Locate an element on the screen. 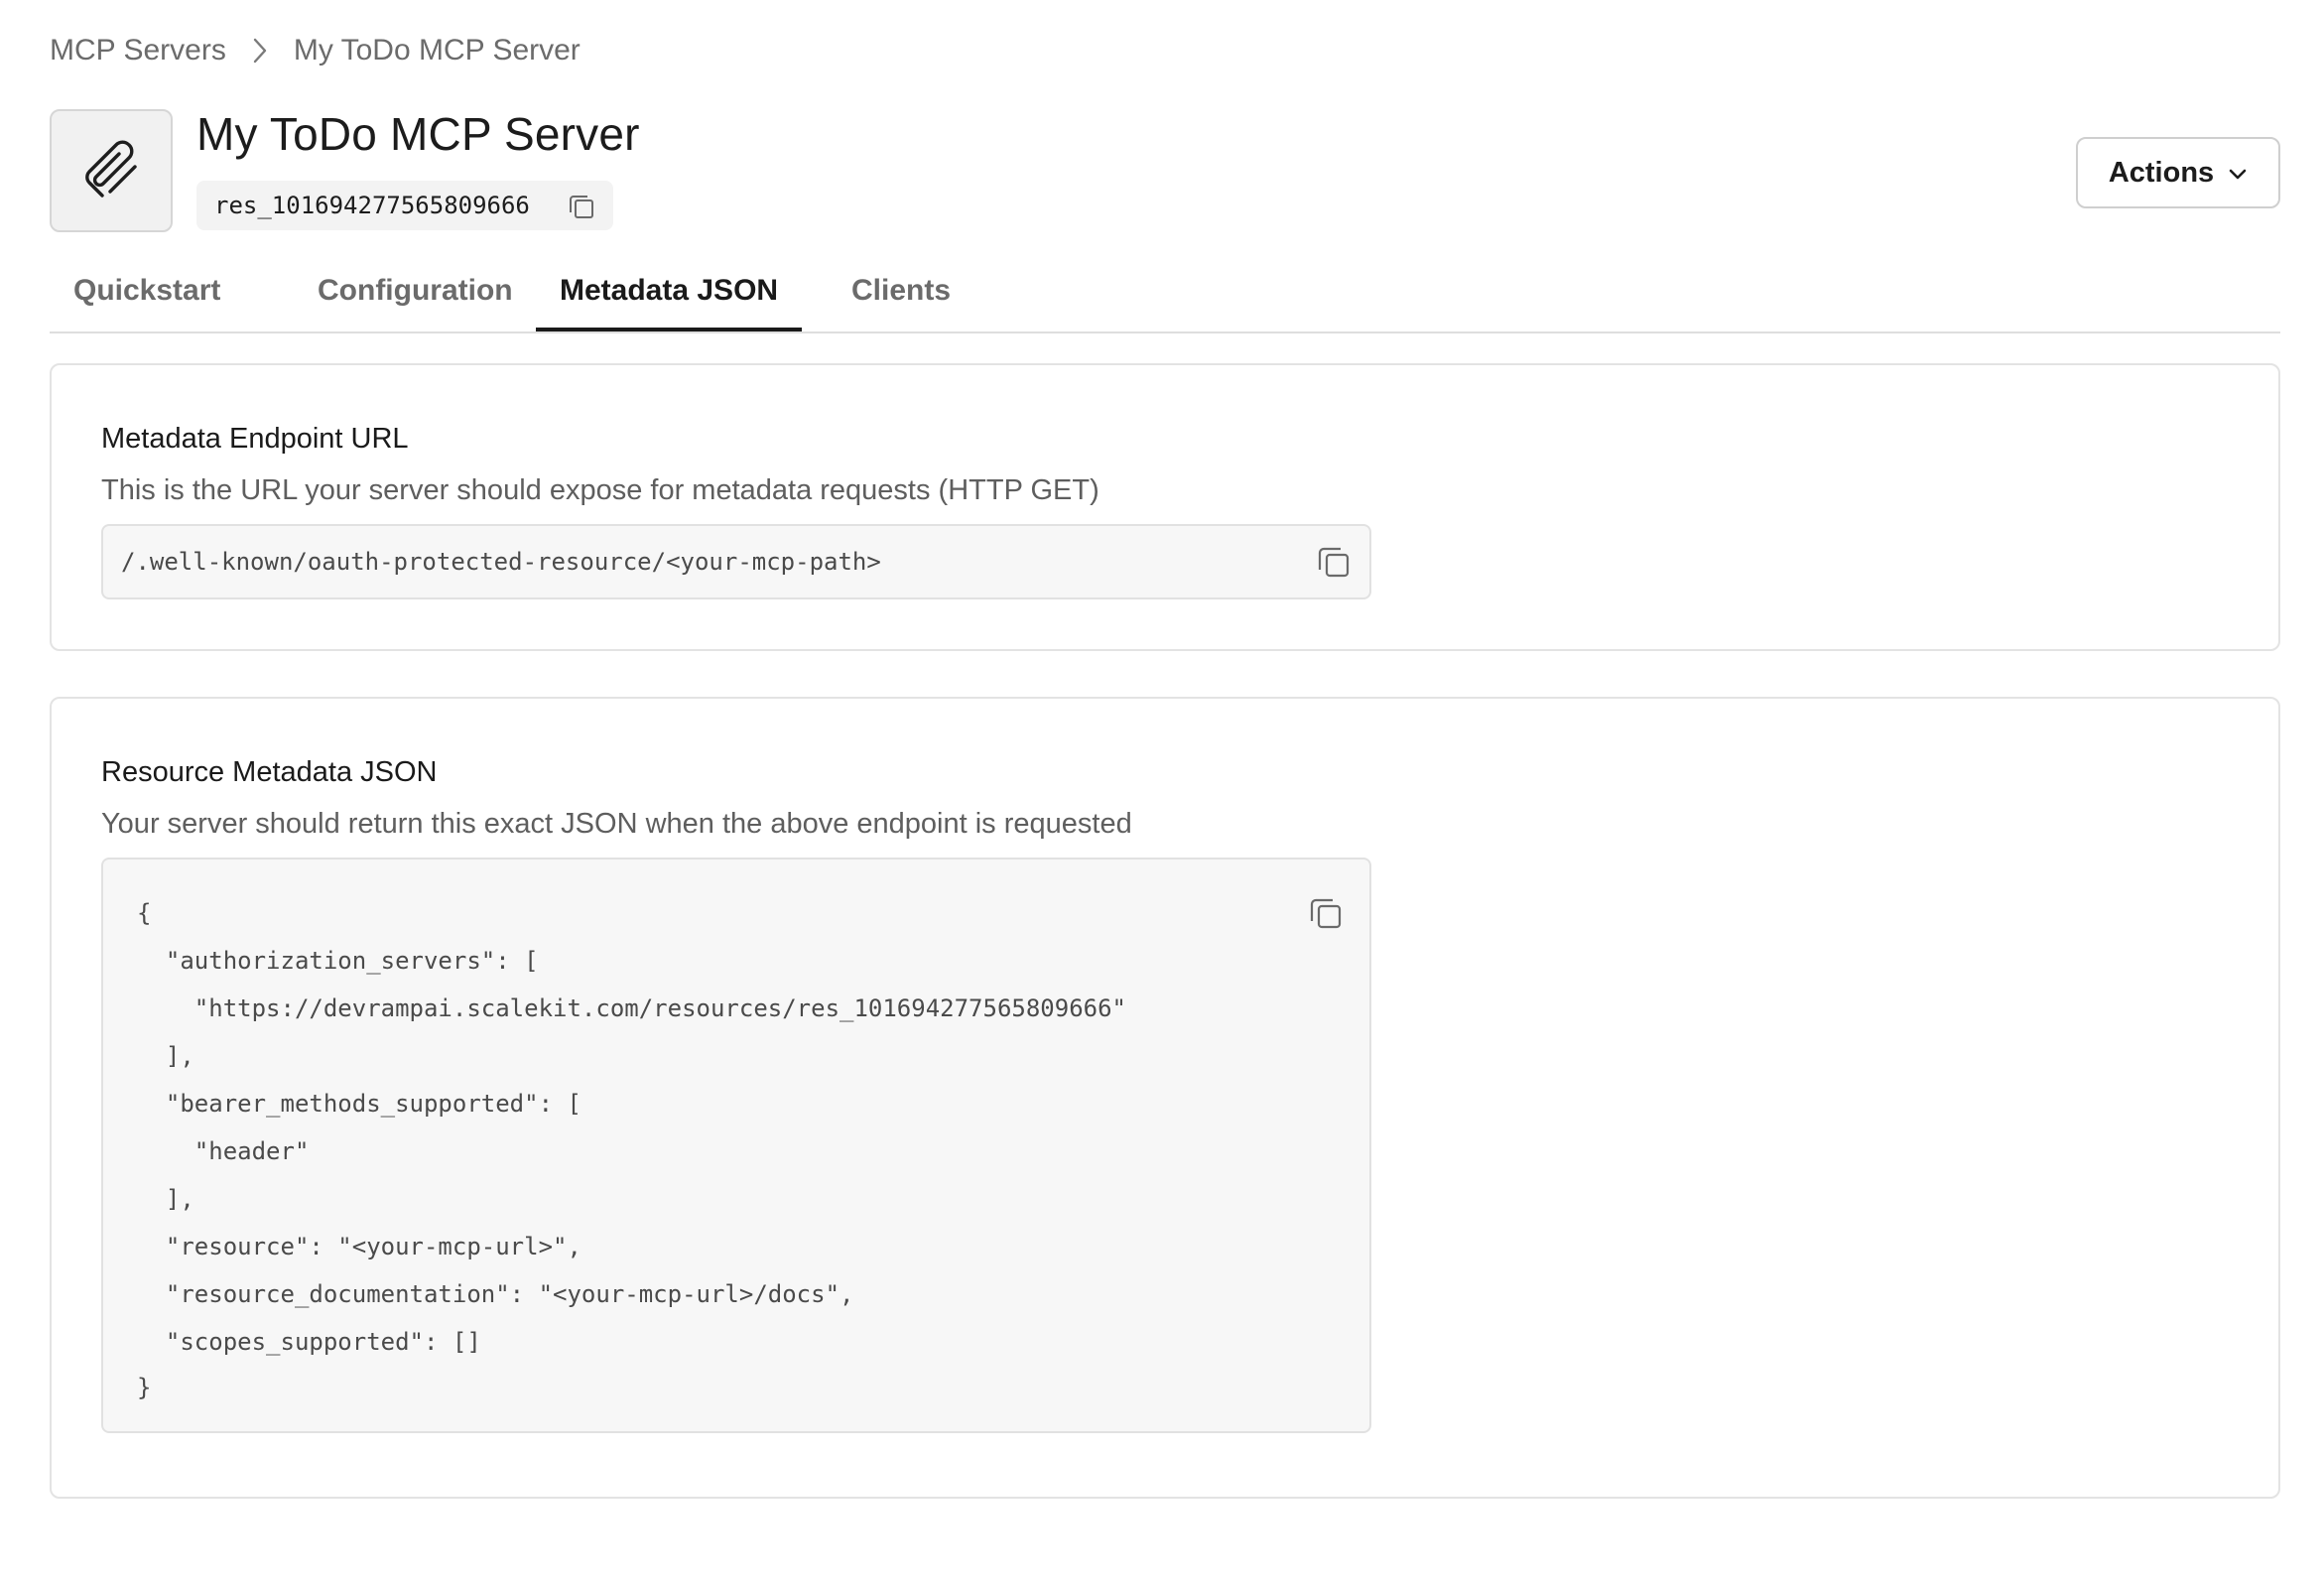  tab-configuration: Configuration is located at coordinates (415, 302).